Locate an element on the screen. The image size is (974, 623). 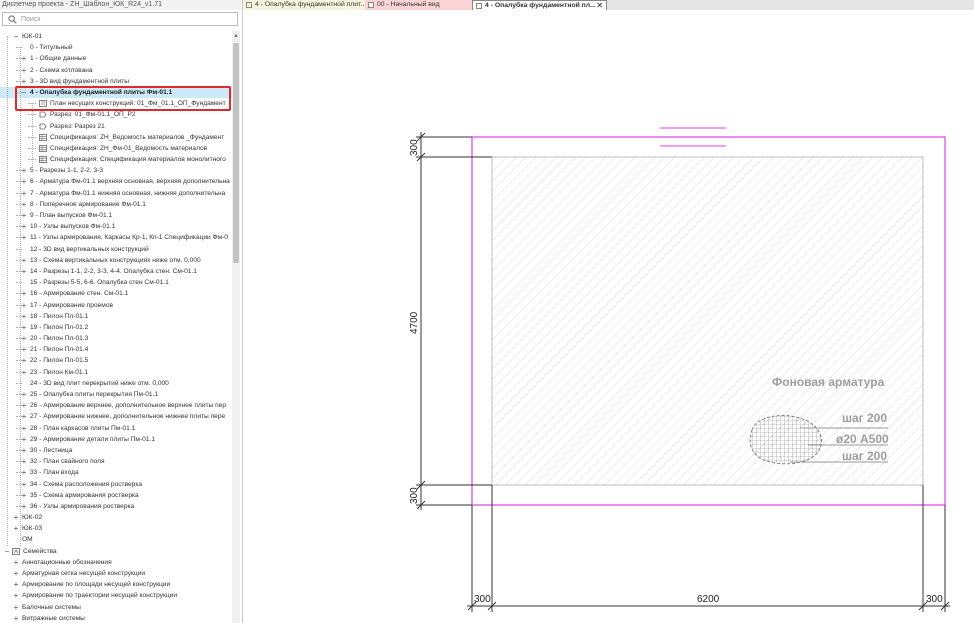
tree-item: +36 - Узлы армирования ростверка is located at coordinates (116, 506).